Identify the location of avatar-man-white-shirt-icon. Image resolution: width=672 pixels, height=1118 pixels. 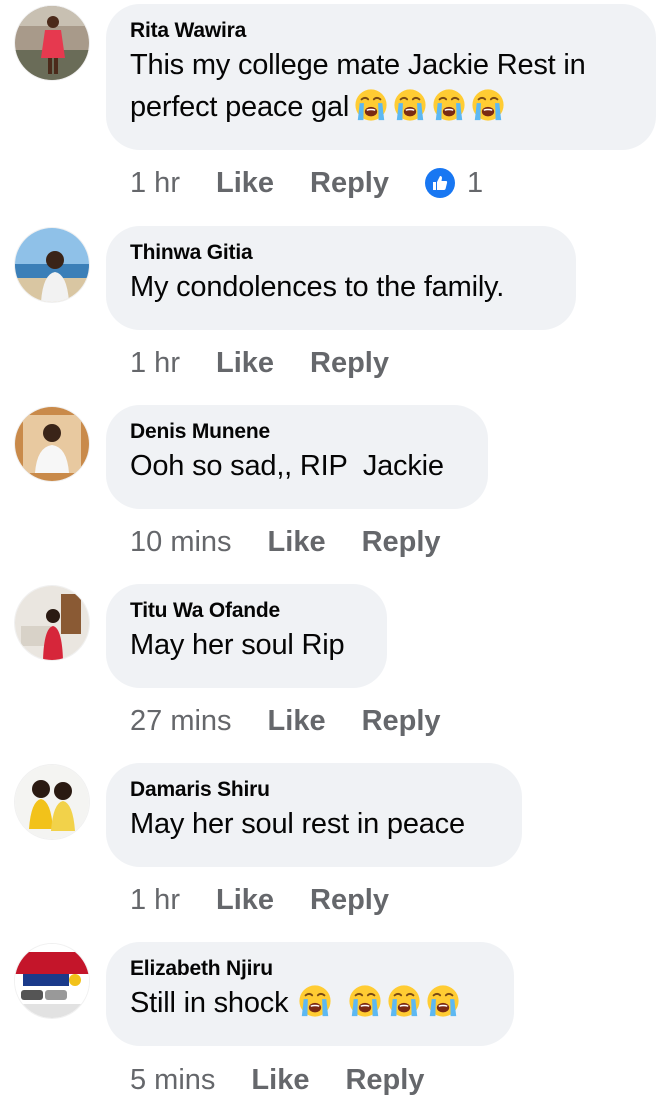
(52, 444).